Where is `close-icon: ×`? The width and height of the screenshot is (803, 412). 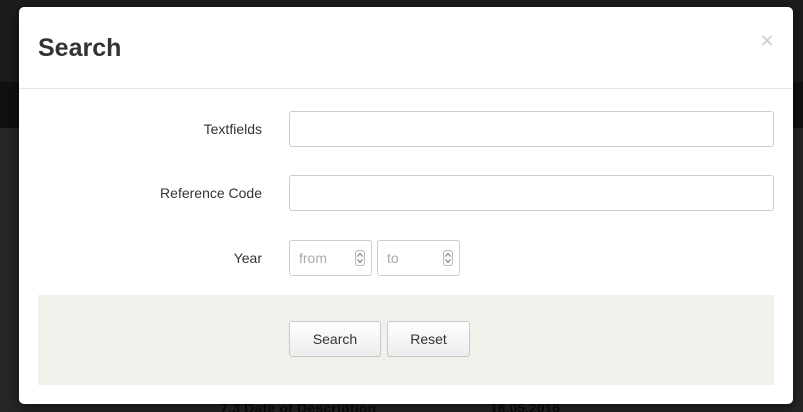
close-icon: × is located at coordinates (767, 40).